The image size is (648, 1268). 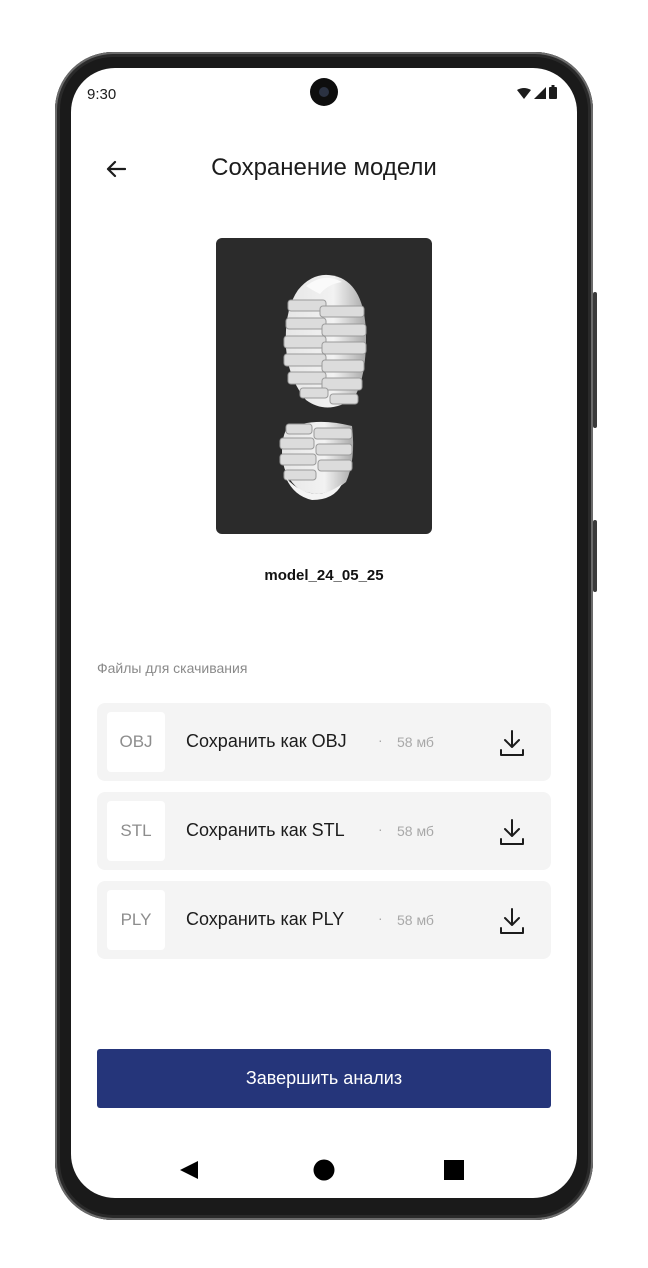 I want to click on battery-icon, so click(x=553, y=92).